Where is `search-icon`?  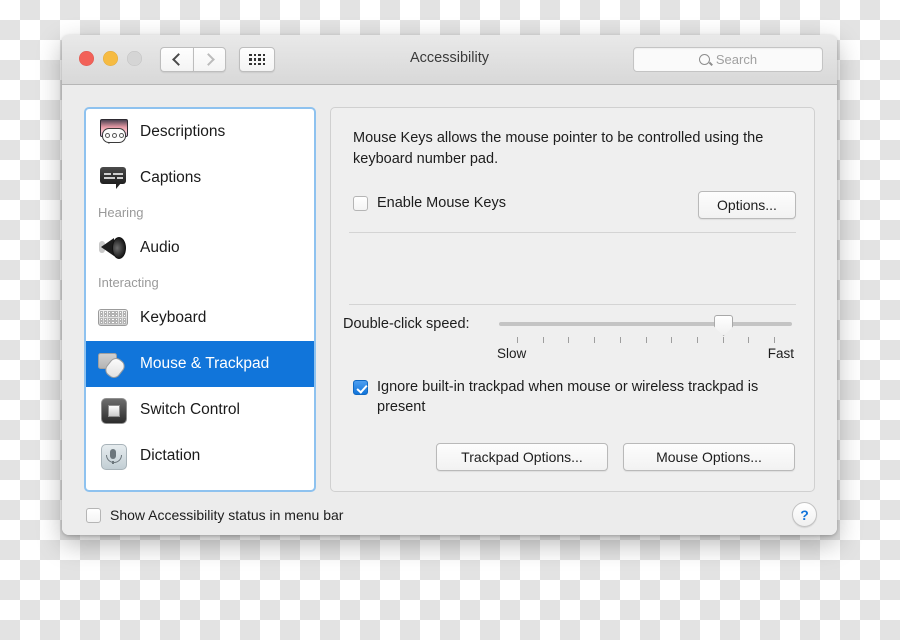
search-icon is located at coordinates (704, 59).